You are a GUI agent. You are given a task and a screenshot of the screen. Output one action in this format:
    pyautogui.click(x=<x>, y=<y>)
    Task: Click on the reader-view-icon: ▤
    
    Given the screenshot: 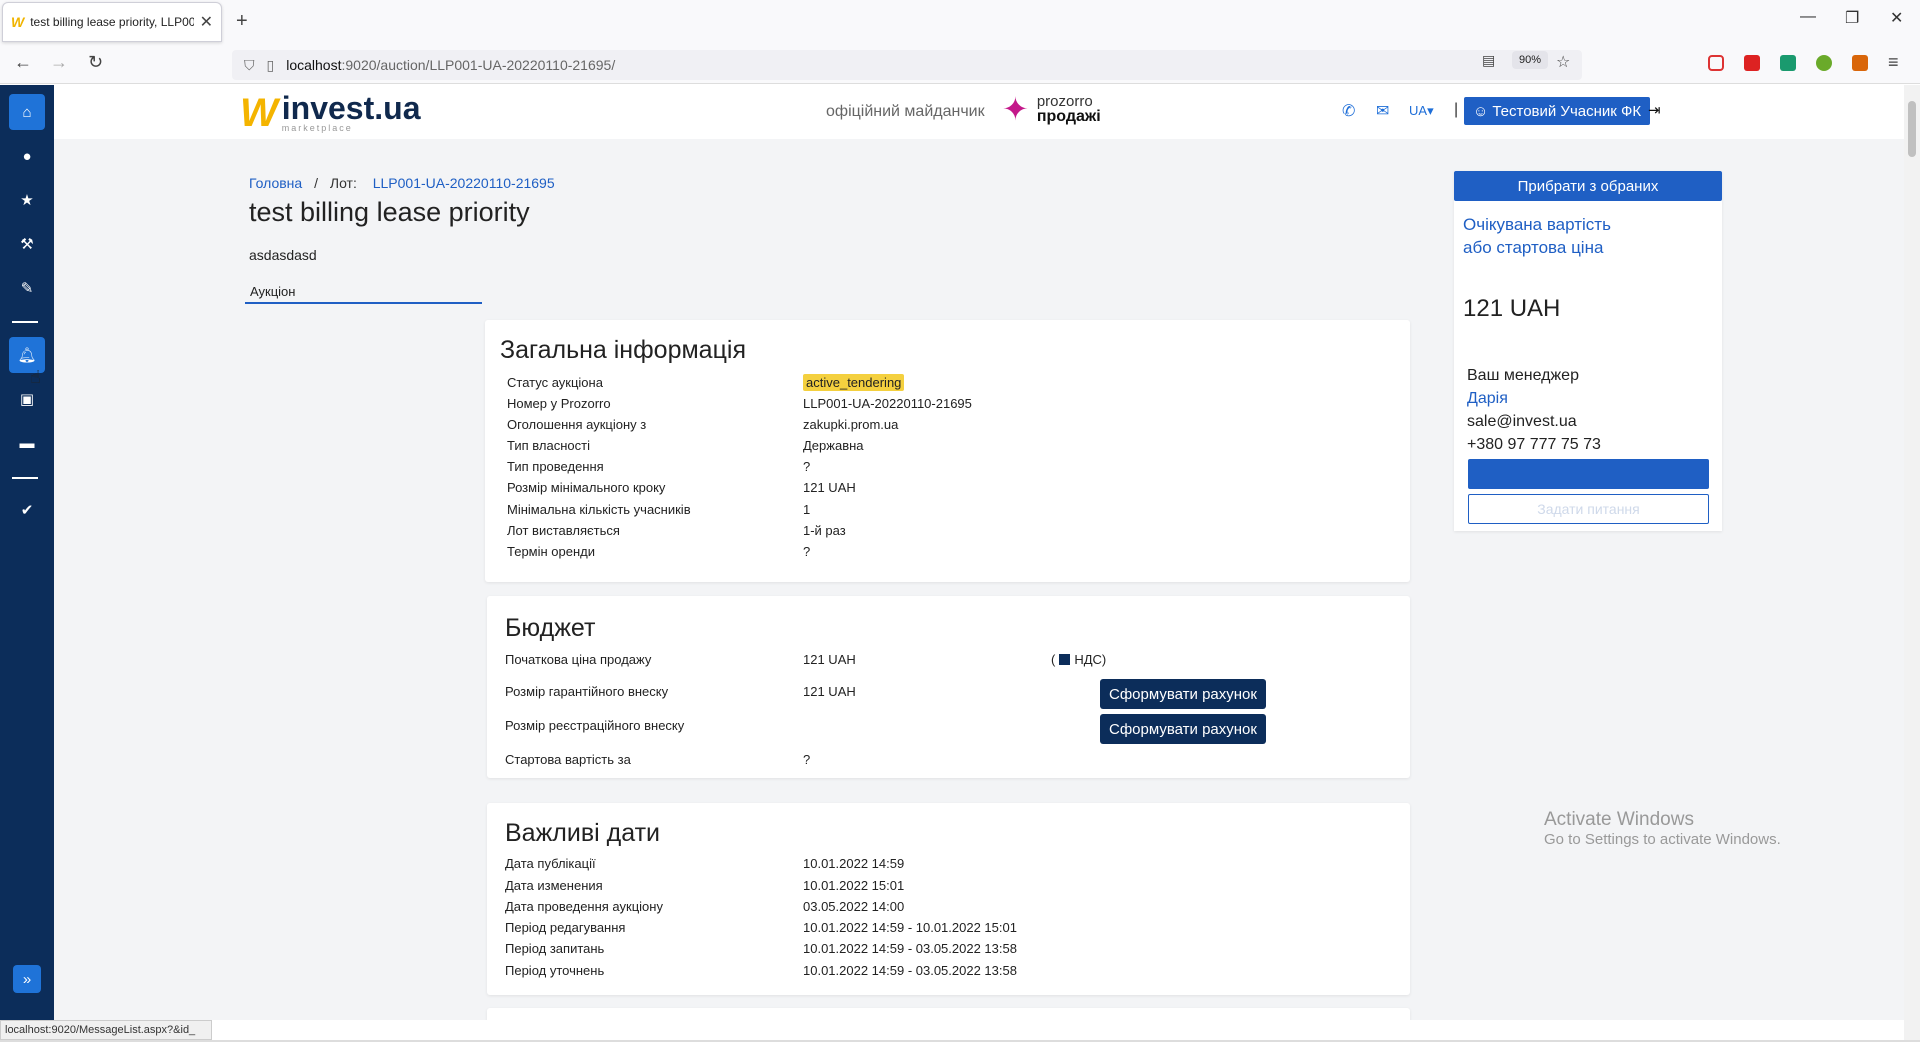 What is the action you would take?
    pyautogui.click(x=1488, y=60)
    